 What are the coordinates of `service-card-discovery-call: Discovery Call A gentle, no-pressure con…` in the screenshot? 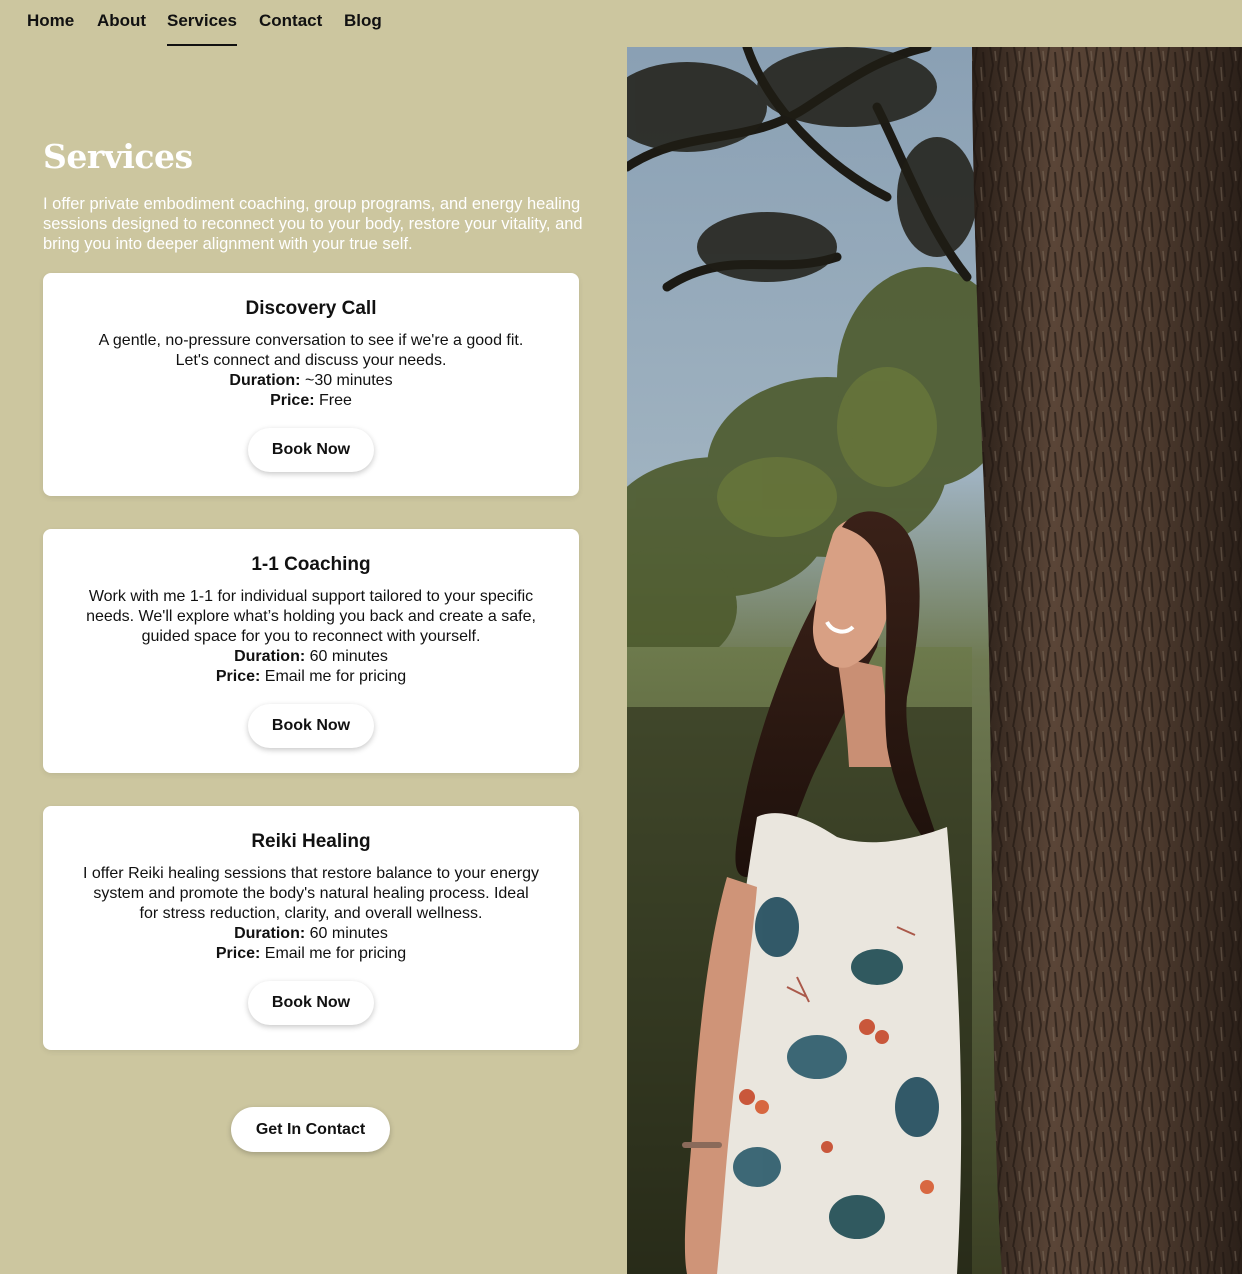 It's located at (311, 384).